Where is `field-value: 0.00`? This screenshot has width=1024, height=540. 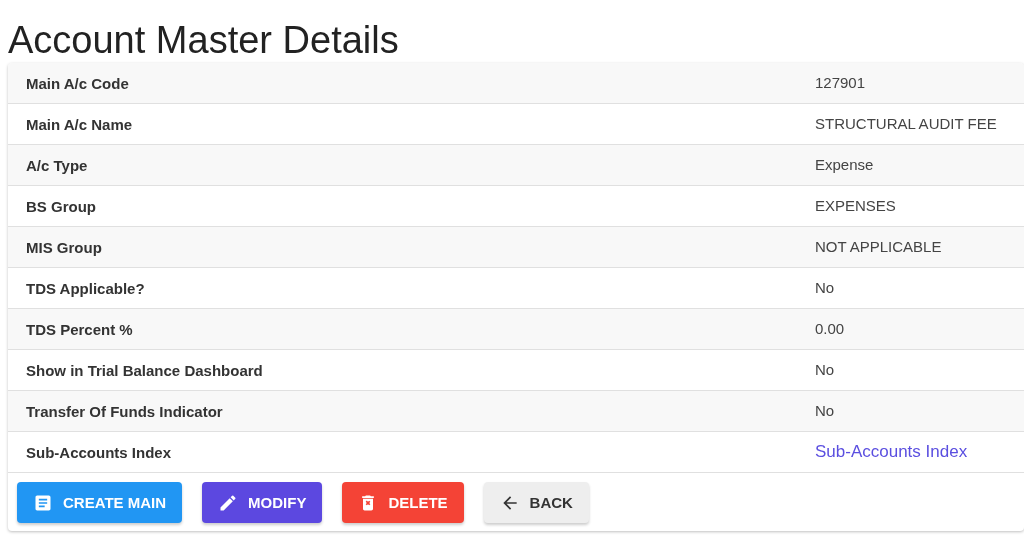 field-value: 0.00 is located at coordinates (830, 328).